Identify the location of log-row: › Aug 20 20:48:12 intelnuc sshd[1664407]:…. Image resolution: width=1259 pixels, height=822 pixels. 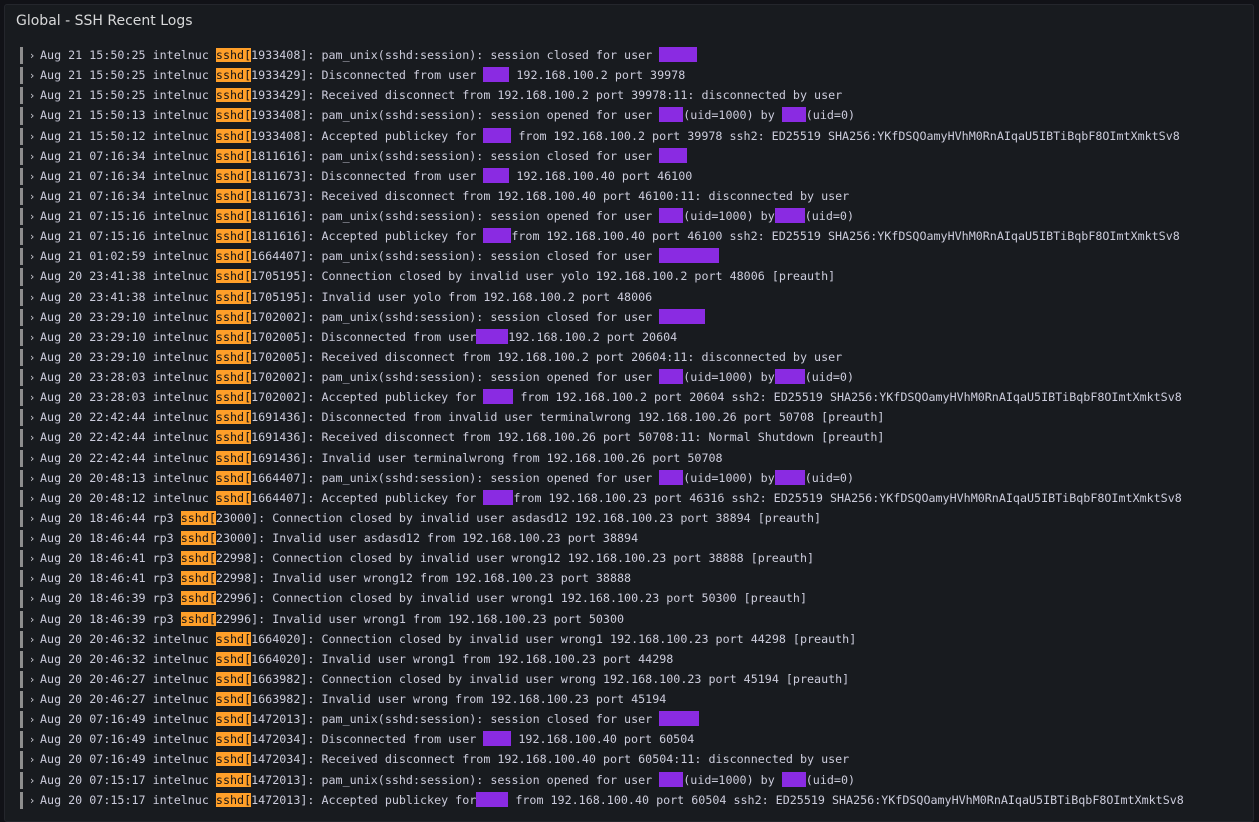
(636, 498).